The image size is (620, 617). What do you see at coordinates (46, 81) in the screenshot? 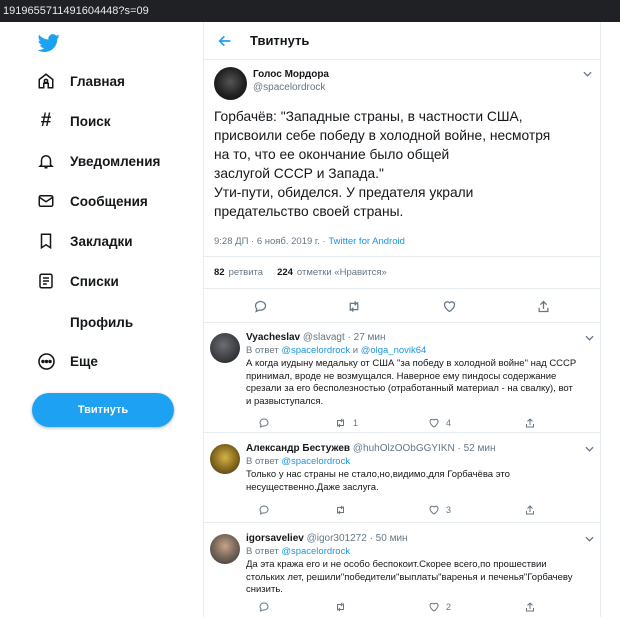
I see `home-icon` at bounding box center [46, 81].